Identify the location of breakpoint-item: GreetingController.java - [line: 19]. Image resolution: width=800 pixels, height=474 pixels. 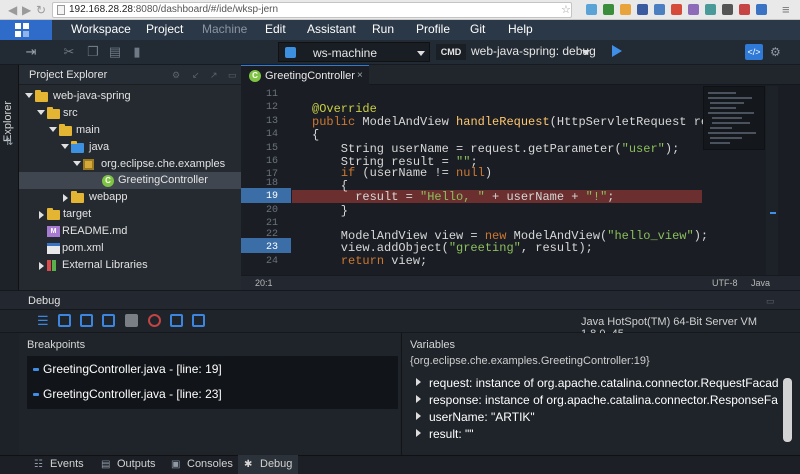
(212, 369).